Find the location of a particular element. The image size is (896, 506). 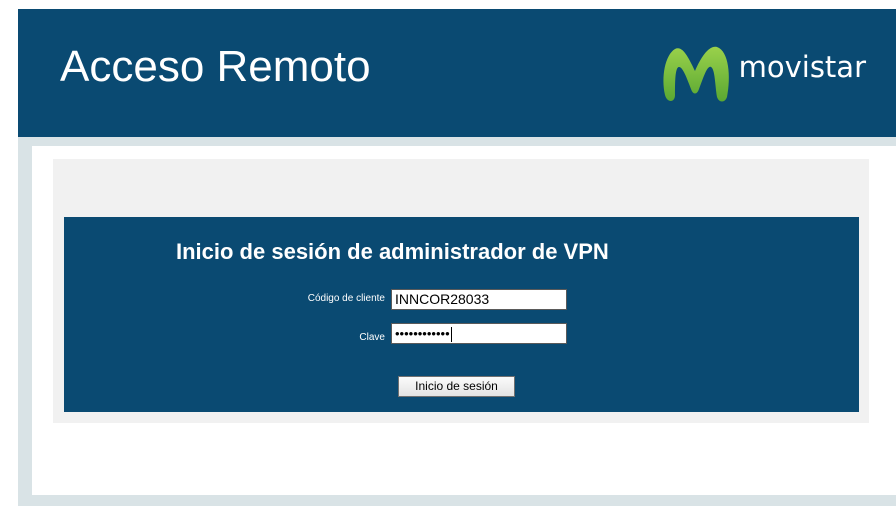

password-label: Clave is located at coordinates (372, 337).